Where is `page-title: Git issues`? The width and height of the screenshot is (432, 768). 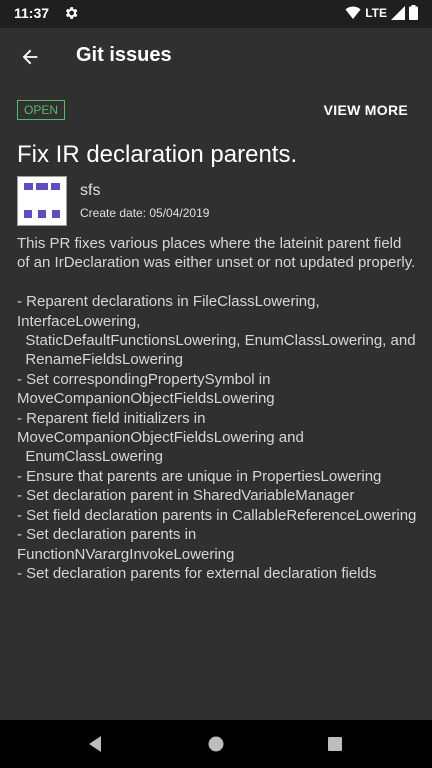
page-title: Git issues is located at coordinates (124, 55).